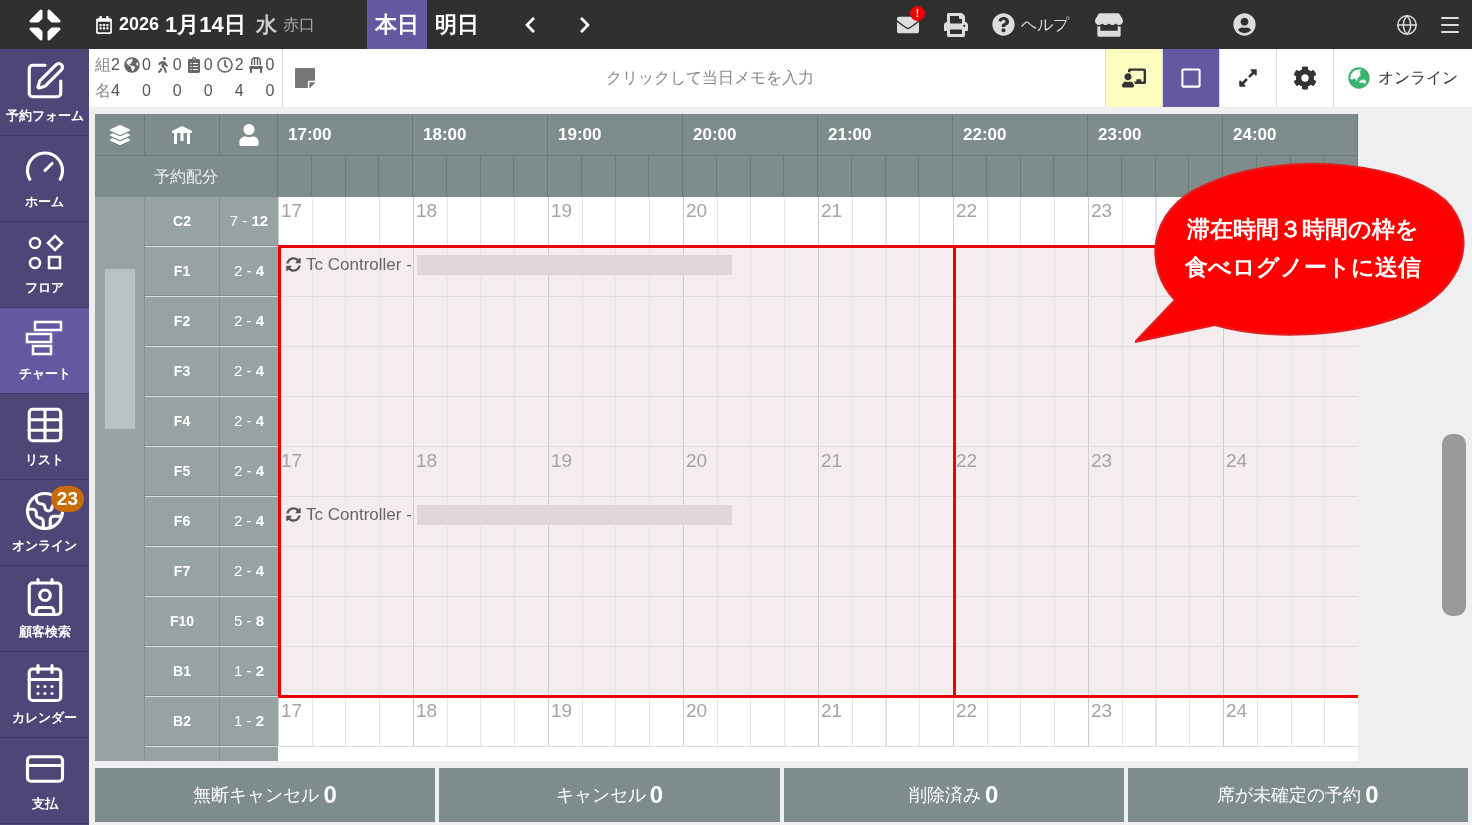  What do you see at coordinates (985, 134) in the screenshot?
I see `hour-label: 22:00` at bounding box center [985, 134].